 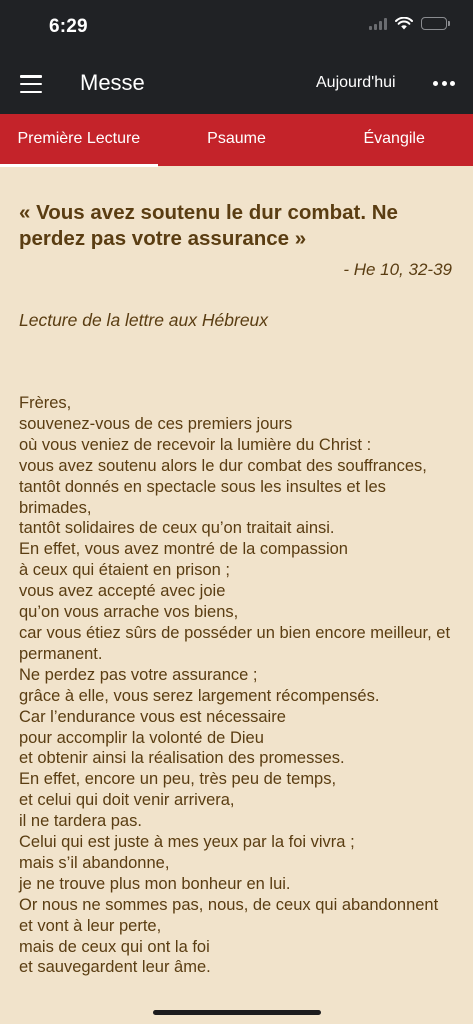 I want to click on reading-line: à ceux qui étaient en prison ;, so click(x=124, y=570).